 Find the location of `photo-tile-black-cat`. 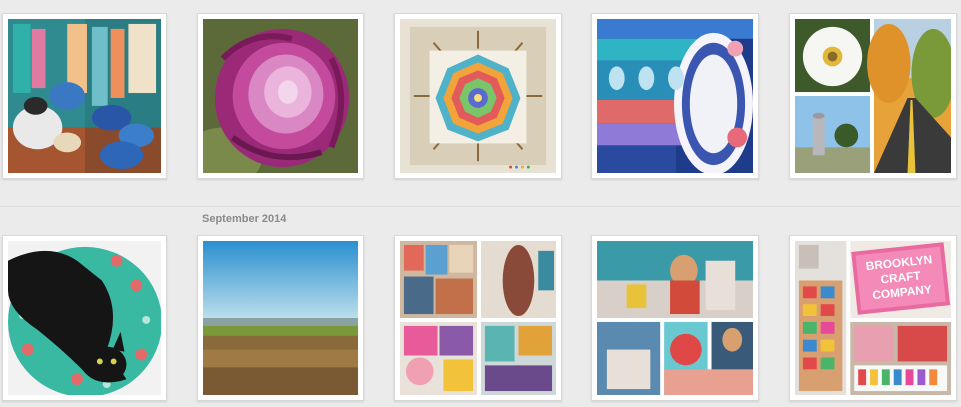

photo-tile-black-cat is located at coordinates (84, 318).